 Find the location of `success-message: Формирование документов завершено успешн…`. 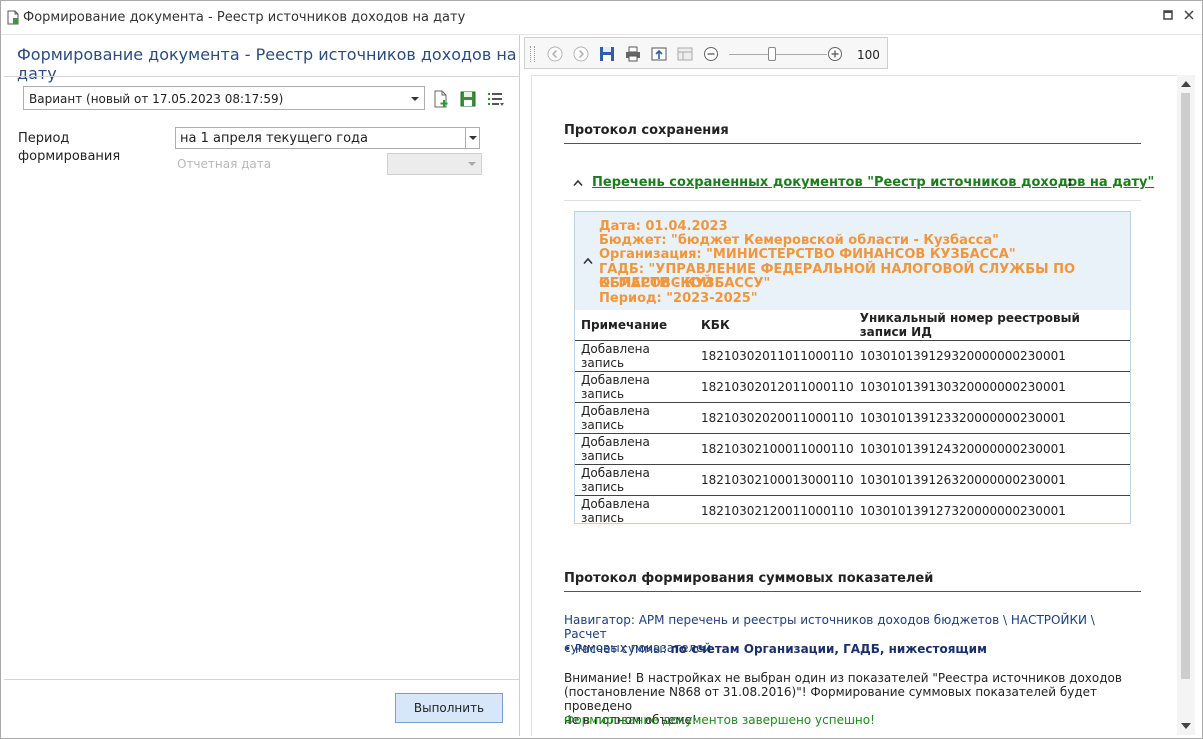

success-message: Формирование документов завершено успешн… is located at coordinates (719, 720).